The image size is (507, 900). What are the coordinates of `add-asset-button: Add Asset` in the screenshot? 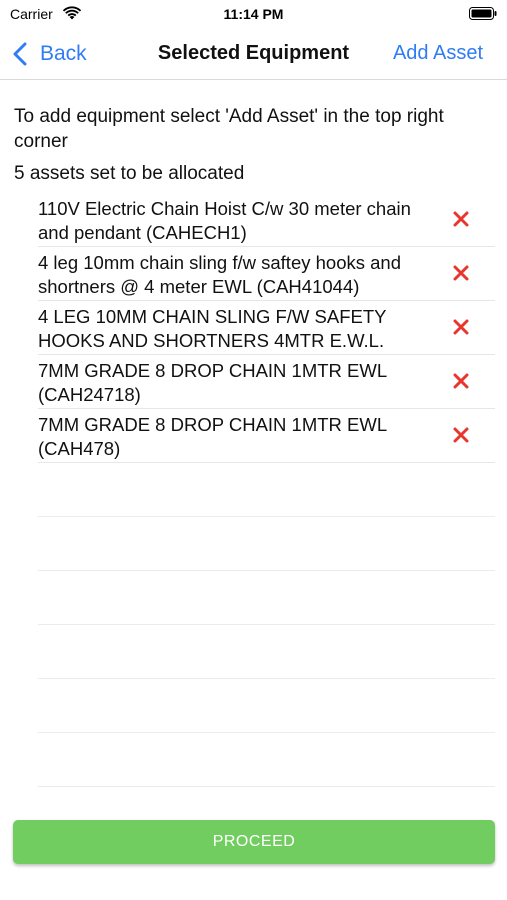 It's located at (438, 53).